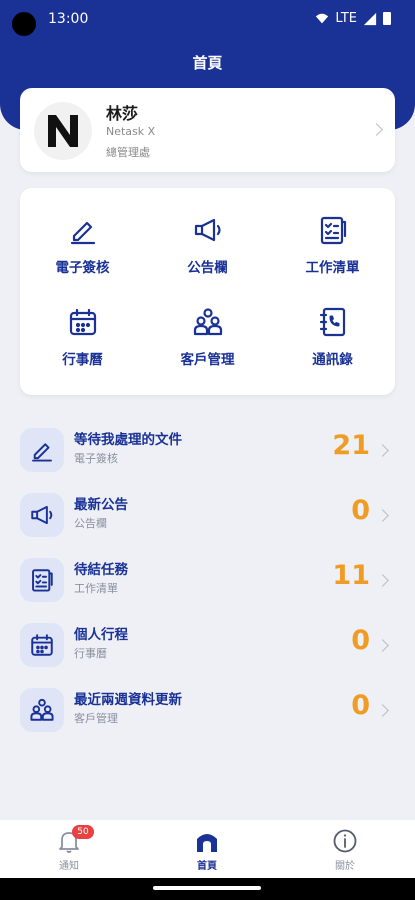 Image resolution: width=415 pixels, height=900 pixels. Describe the element at coordinates (128, 152) in the screenshot. I see `profile-department: 總管理處` at that location.